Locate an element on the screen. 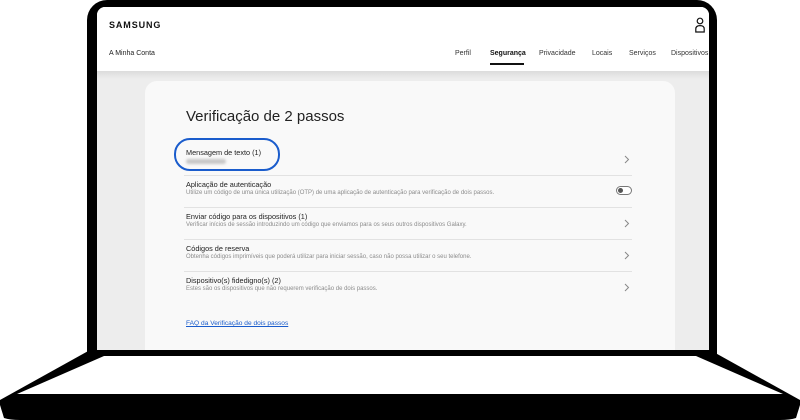 The width and height of the screenshot is (800, 420). nav-item-locais: Locais is located at coordinates (602, 53).